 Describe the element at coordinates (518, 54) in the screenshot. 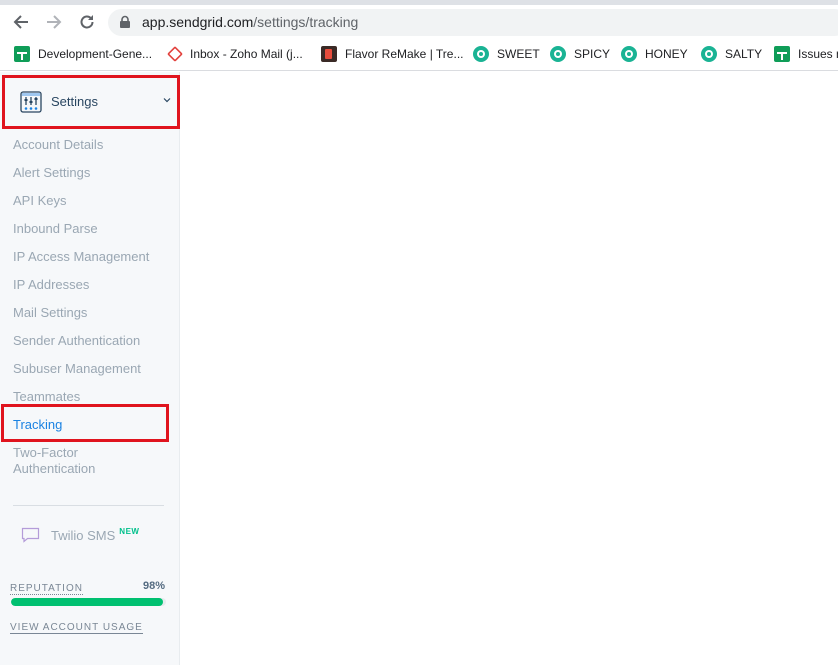

I see `bookmark-label: SWEET` at that location.